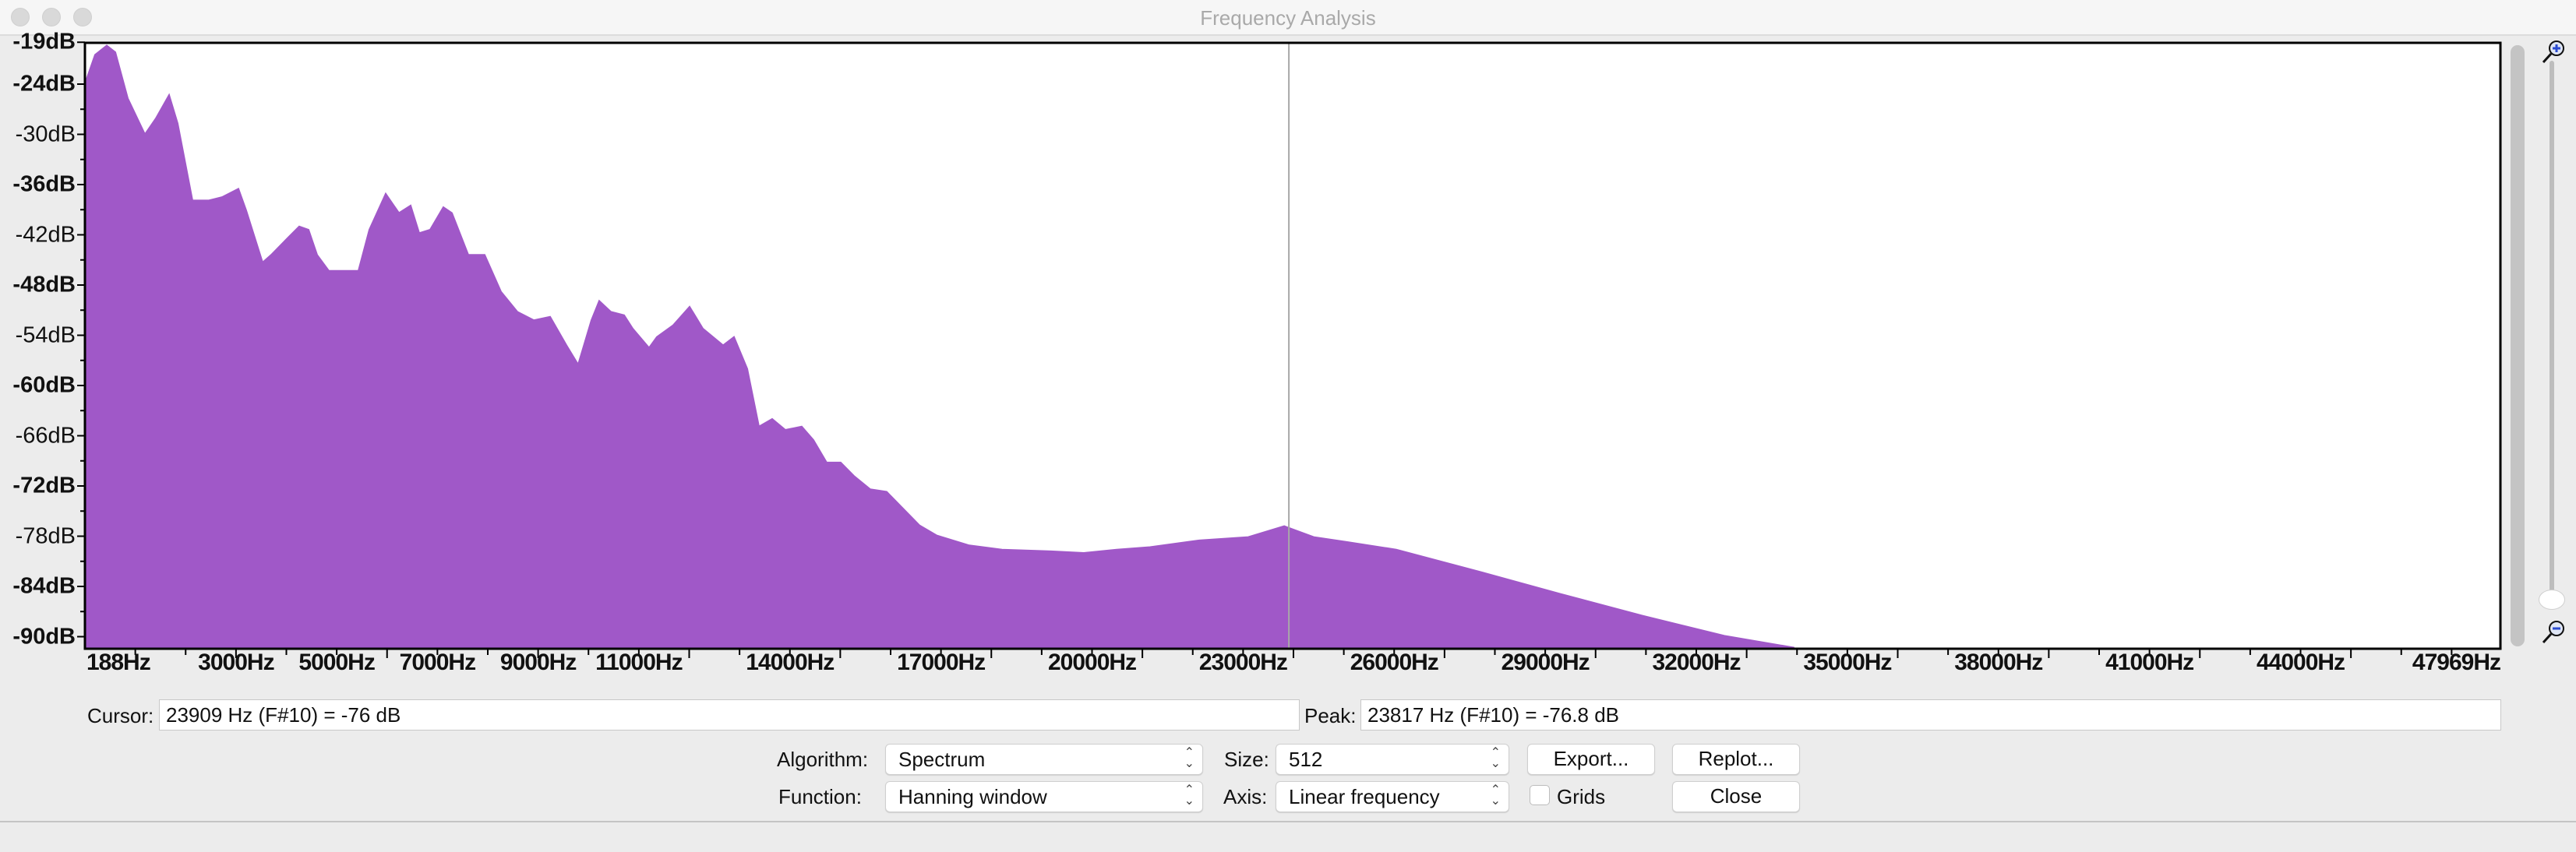 This screenshot has height=852, width=2576. What do you see at coordinates (1545, 662) in the screenshot?
I see `x-tick-label: 29000Hz` at bounding box center [1545, 662].